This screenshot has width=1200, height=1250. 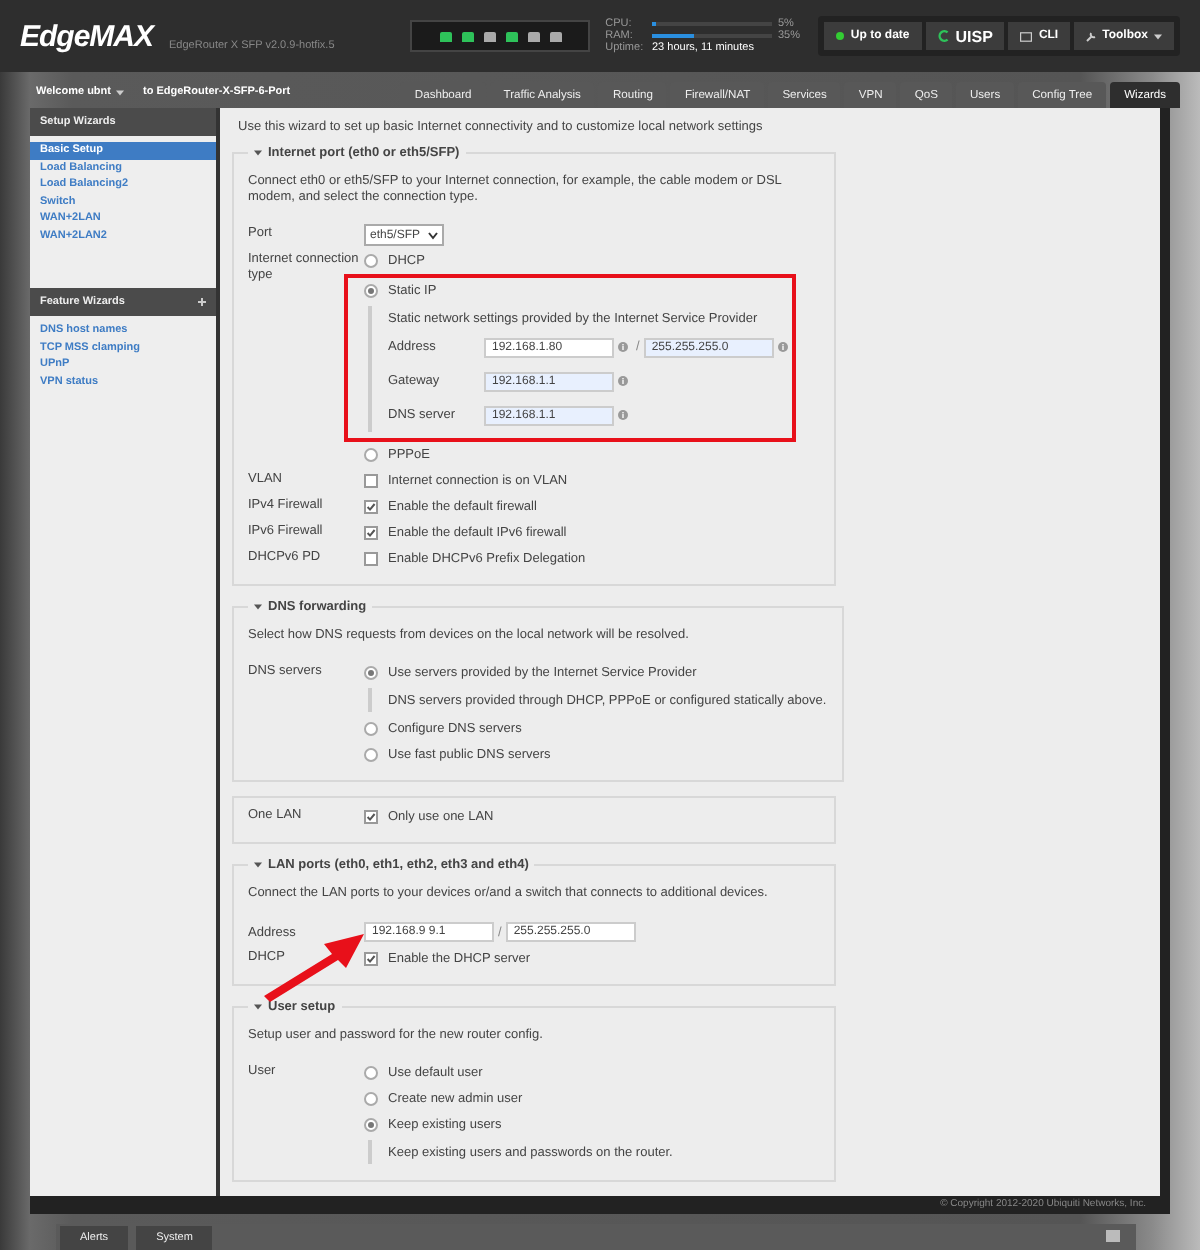 What do you see at coordinates (87, 36) in the screenshot?
I see `logo: EdgeMAX` at bounding box center [87, 36].